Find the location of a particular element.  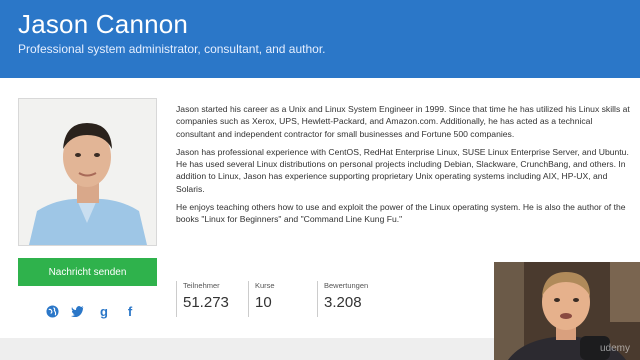

instructor-name: Jason Cannon is located at coordinates (103, 24).